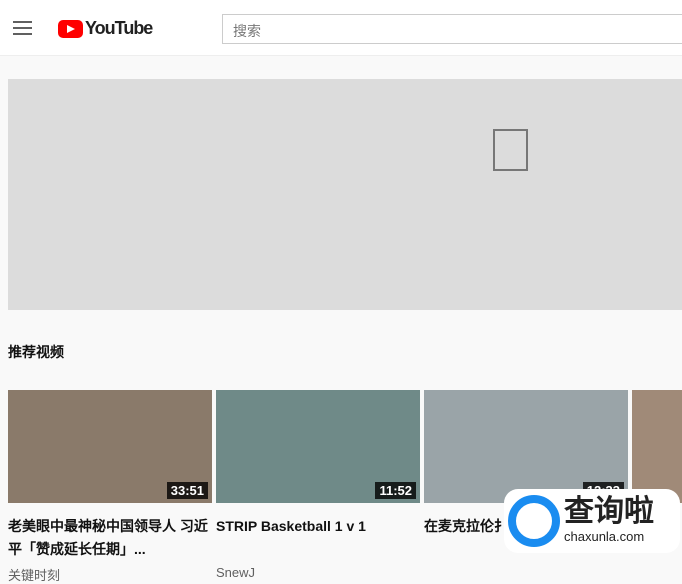 Image resolution: width=682 pixels, height=584 pixels. I want to click on video-card, so click(657, 446).